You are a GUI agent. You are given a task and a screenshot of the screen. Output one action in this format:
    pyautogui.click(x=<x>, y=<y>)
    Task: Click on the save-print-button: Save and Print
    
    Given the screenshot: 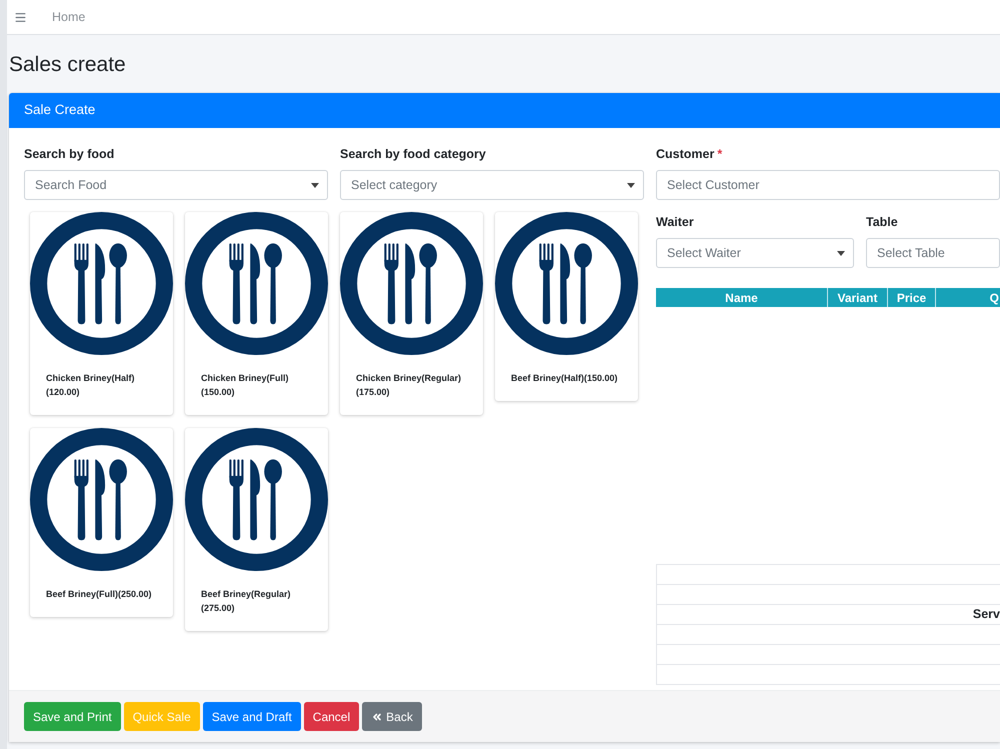 What is the action you would take?
    pyautogui.click(x=72, y=716)
    